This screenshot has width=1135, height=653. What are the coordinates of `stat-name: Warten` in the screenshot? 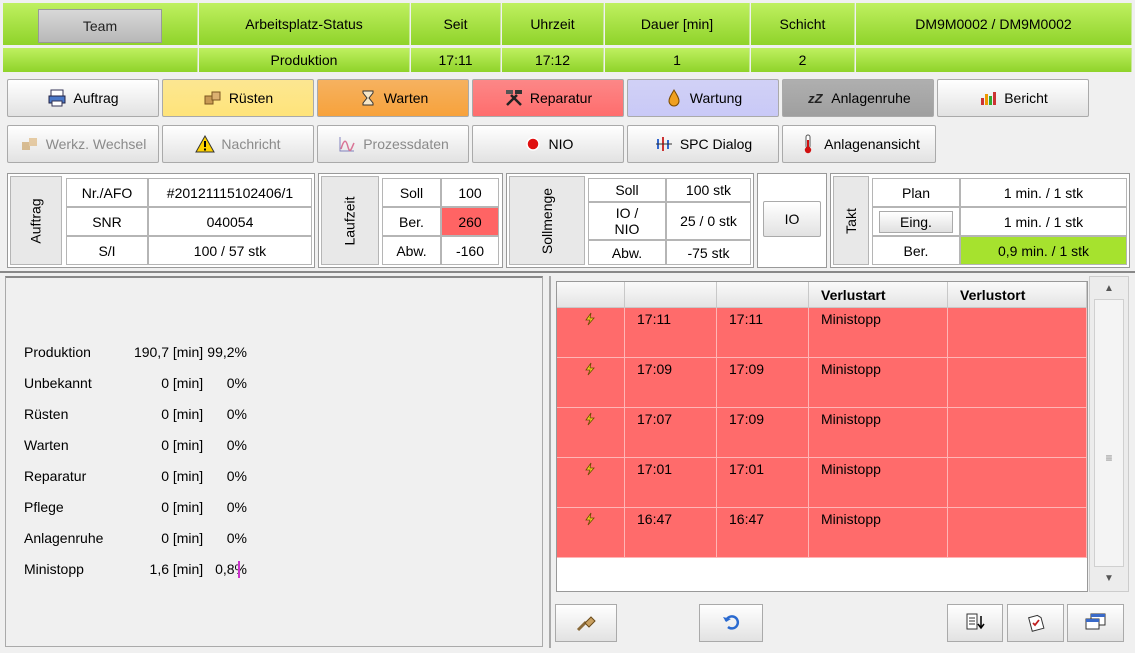 It's located at (46, 445).